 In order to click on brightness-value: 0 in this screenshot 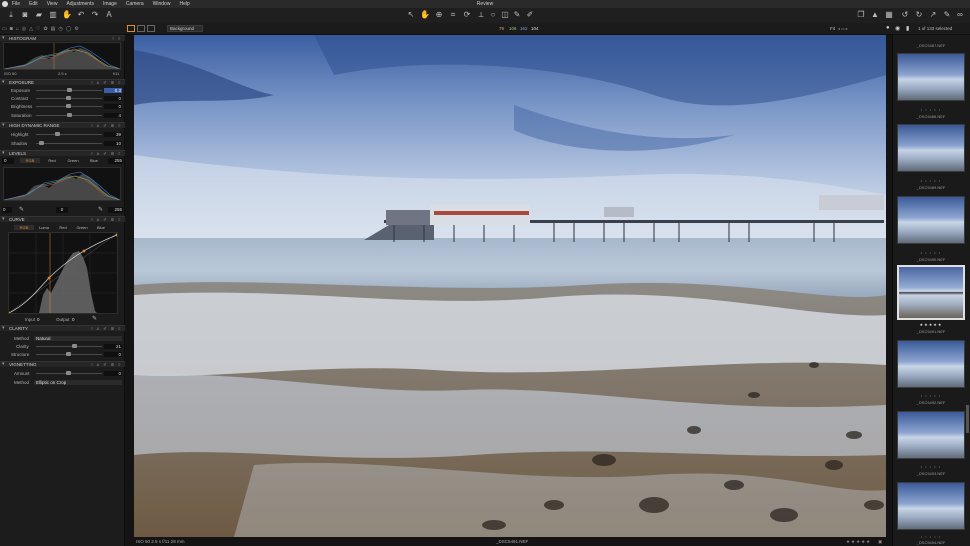, I will do `click(113, 106)`.